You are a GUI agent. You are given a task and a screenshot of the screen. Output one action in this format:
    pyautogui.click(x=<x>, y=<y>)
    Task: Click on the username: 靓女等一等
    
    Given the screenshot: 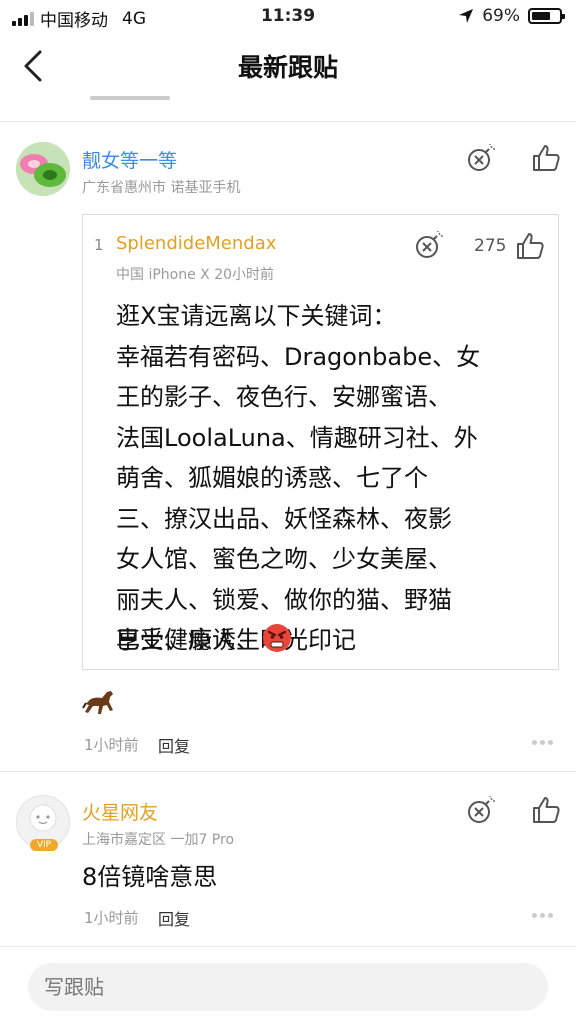 What is the action you would take?
    pyautogui.click(x=129, y=159)
    